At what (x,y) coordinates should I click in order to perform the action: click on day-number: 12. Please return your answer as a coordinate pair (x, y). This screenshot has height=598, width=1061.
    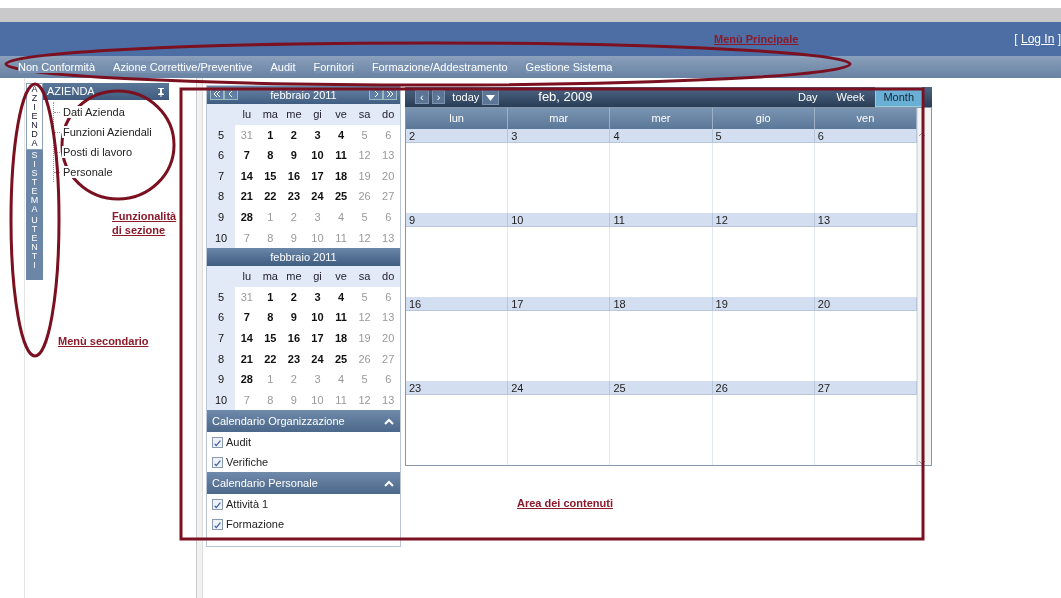
    Looking at the image, I should click on (763, 220).